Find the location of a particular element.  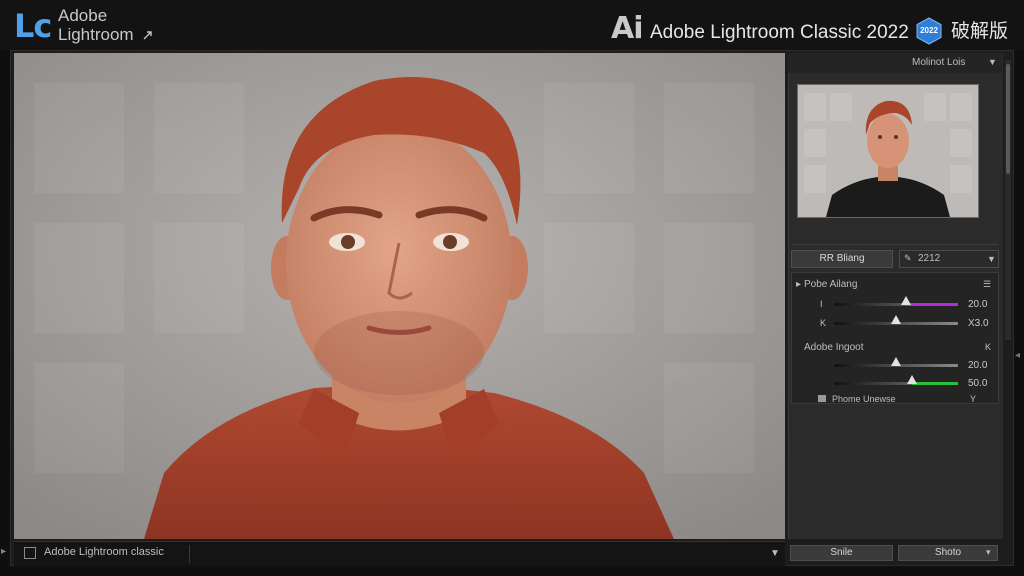

bottom-left-button: Snile is located at coordinates (841, 553).